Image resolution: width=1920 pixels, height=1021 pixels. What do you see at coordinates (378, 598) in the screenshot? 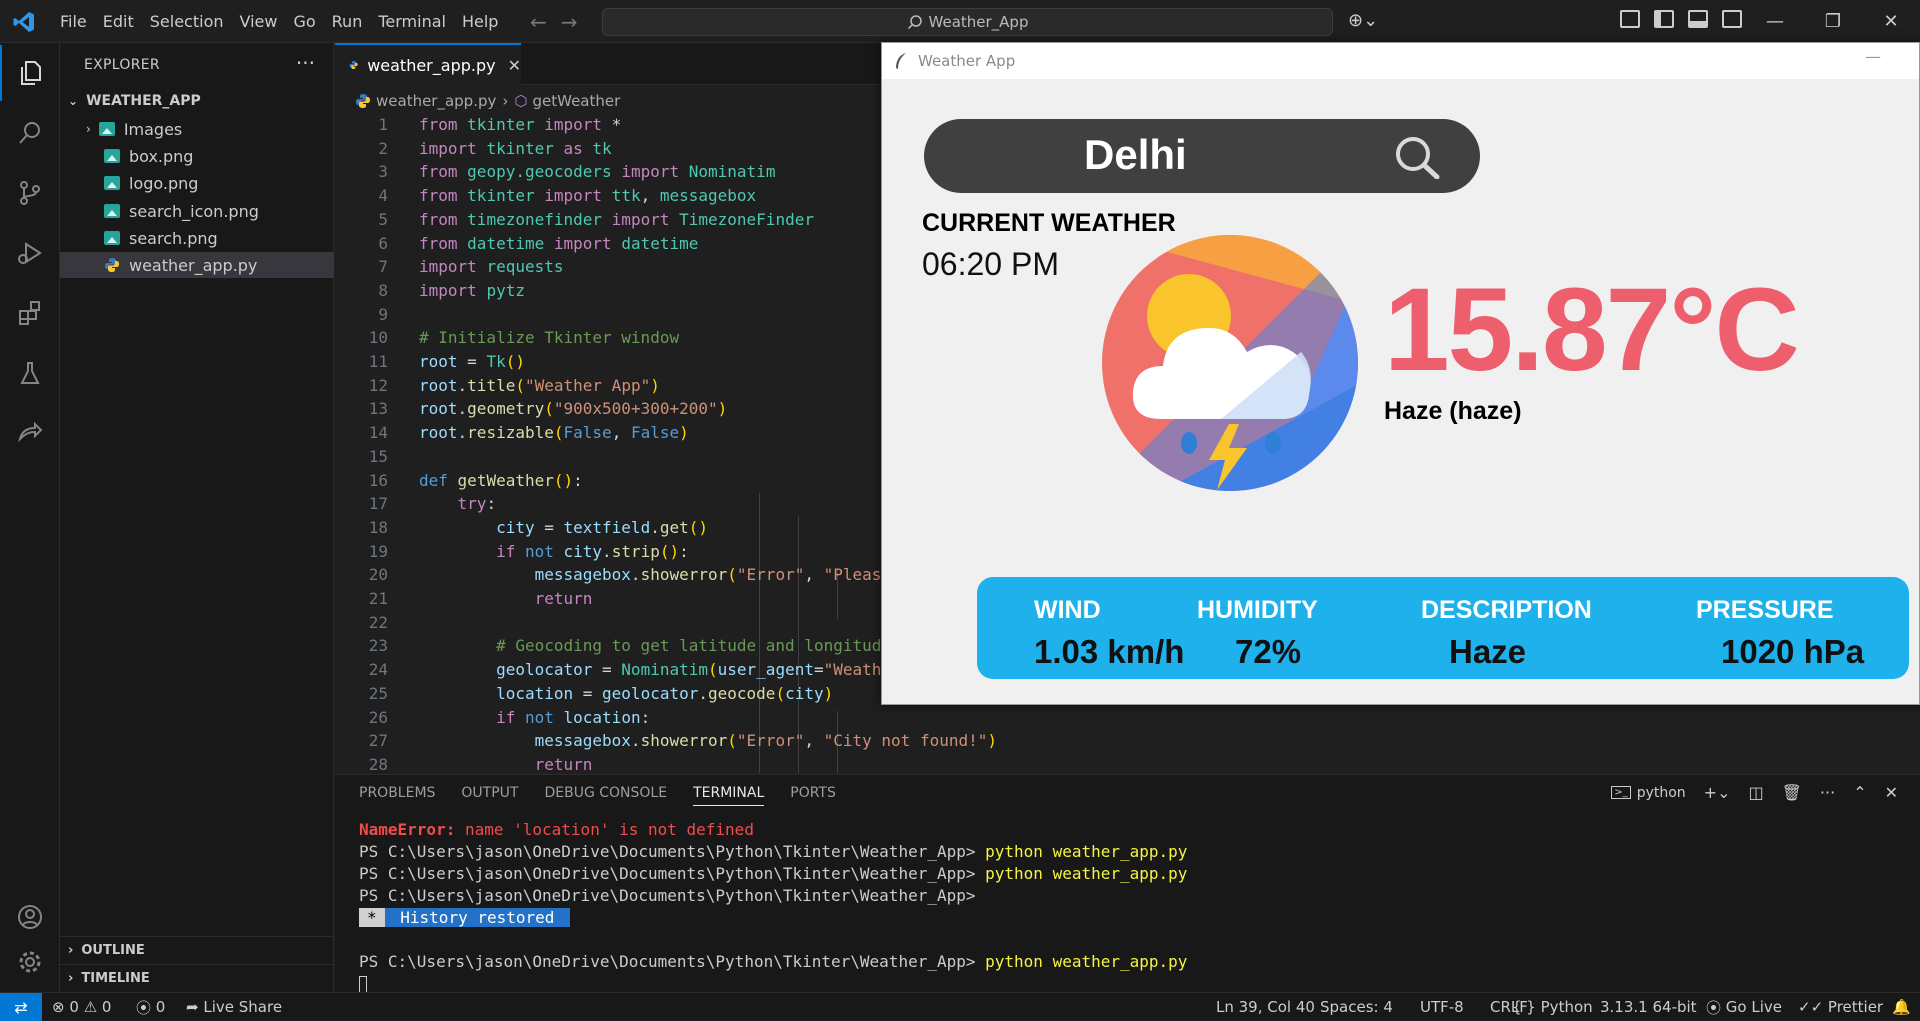
I see `line-number: 21` at bounding box center [378, 598].